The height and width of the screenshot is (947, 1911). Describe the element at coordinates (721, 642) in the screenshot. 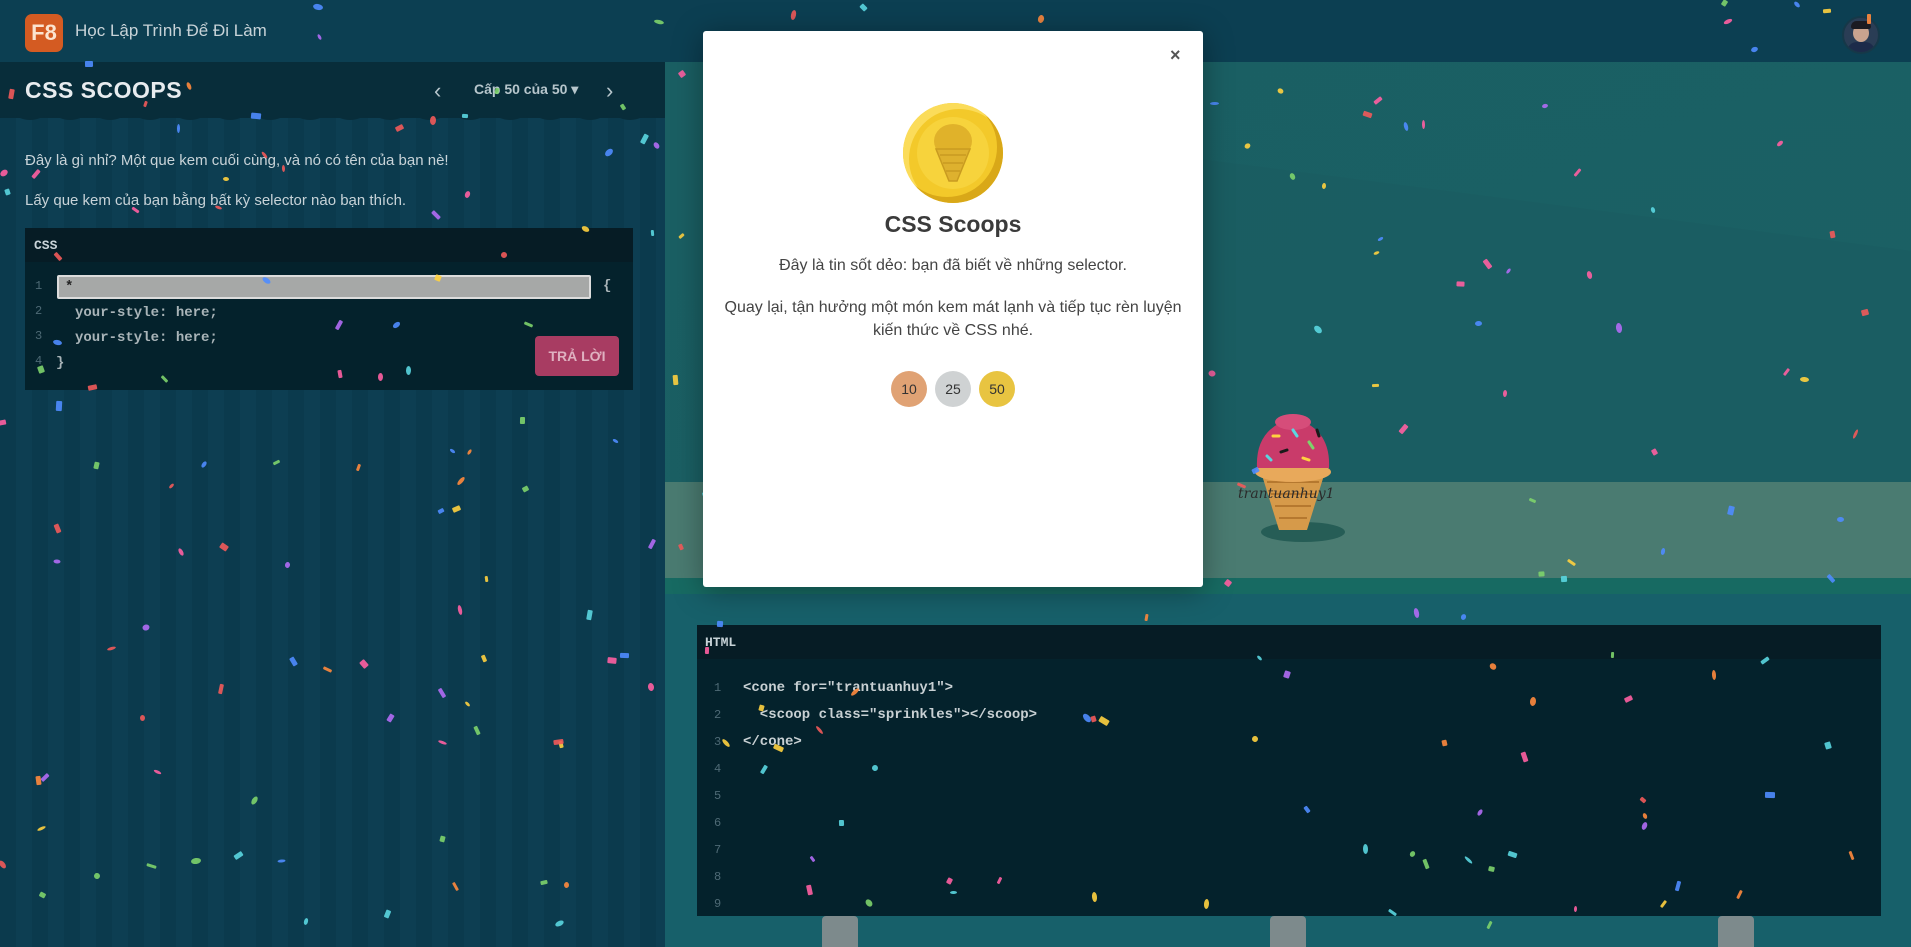

I see `html-viewer-label: HTML` at that location.